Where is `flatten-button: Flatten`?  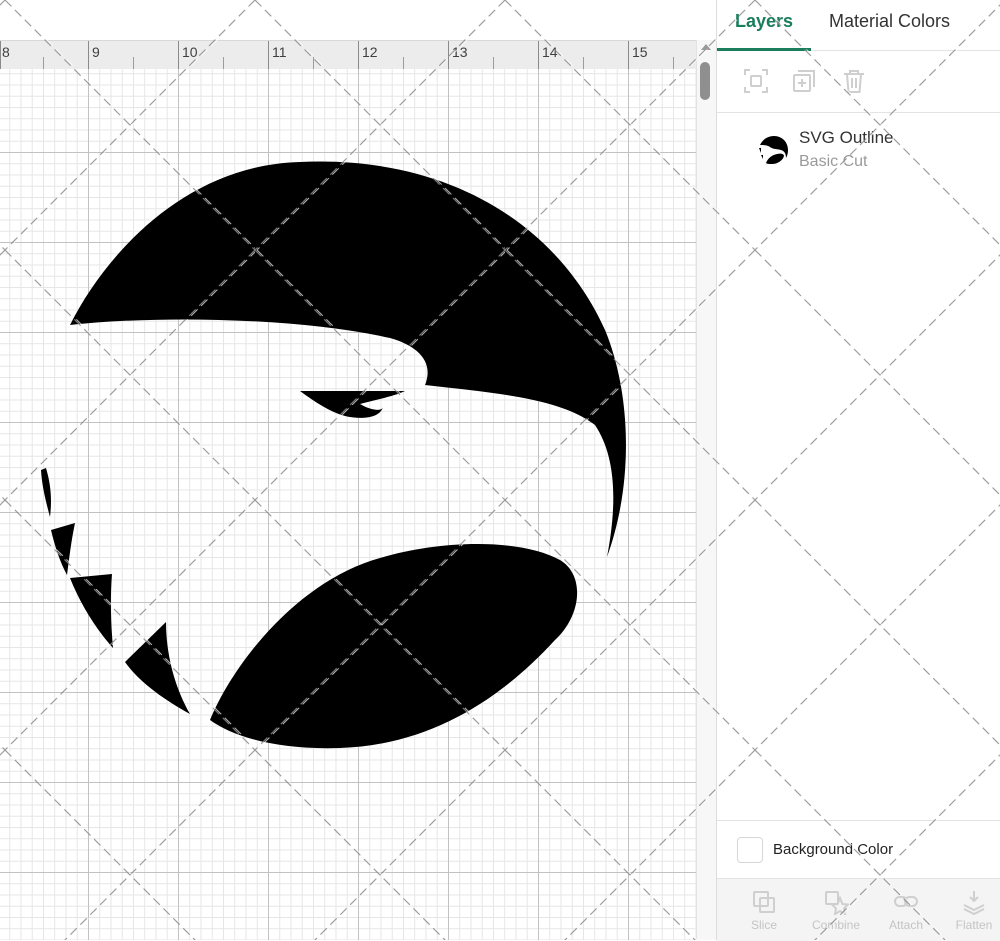
flatten-button: Flatten is located at coordinates (969, 912).